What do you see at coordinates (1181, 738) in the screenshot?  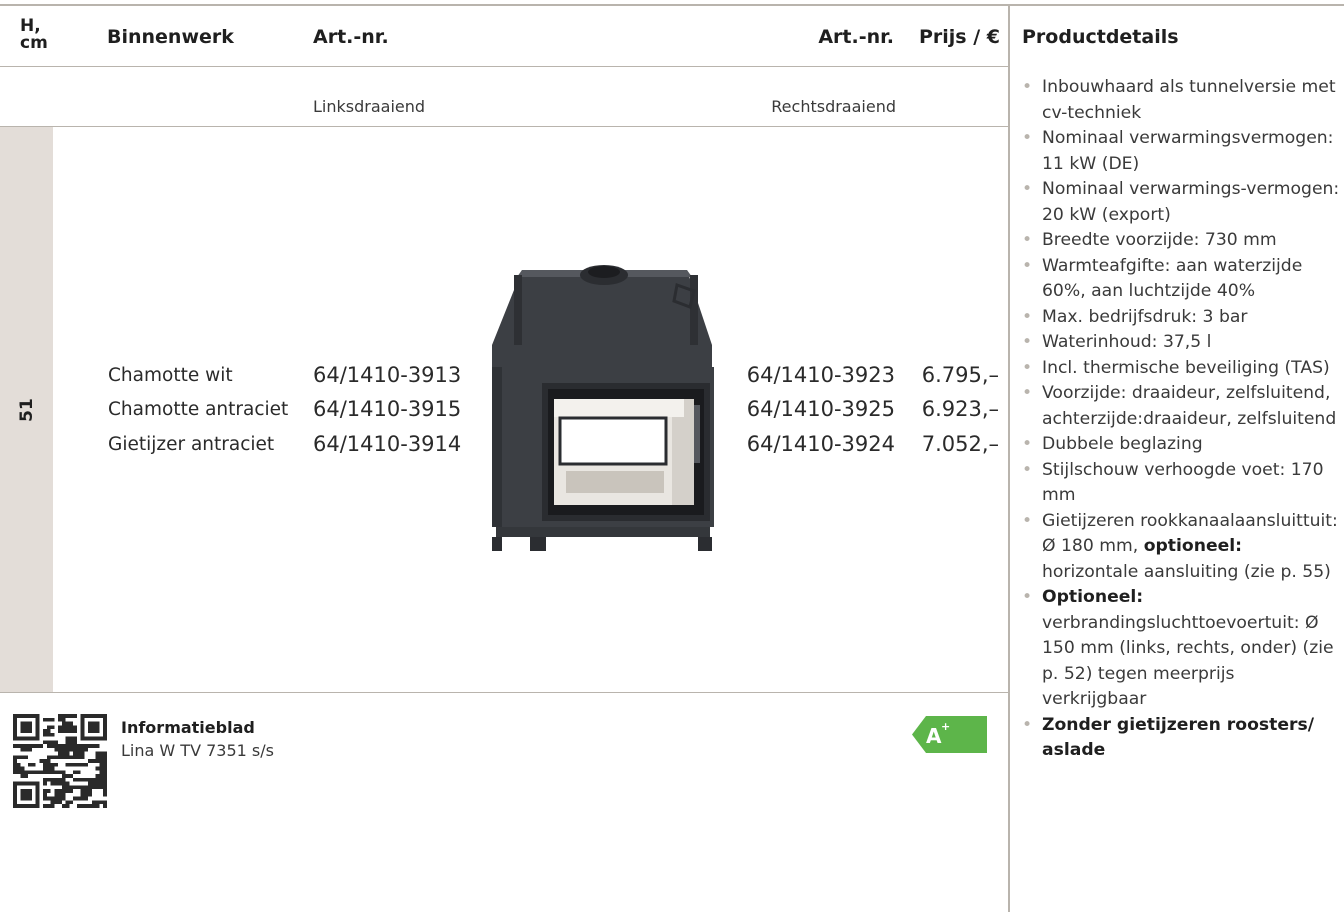 I see `detail-item: Zonder gietijzeren roosters/ aslade` at bounding box center [1181, 738].